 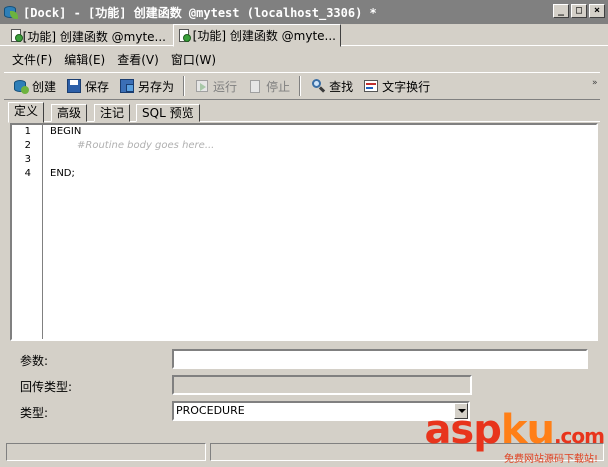 I want to click on type-label: 类型:, so click(x=34, y=413).